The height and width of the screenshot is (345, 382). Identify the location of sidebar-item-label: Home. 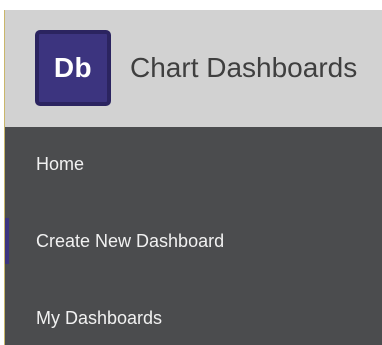
(60, 164).